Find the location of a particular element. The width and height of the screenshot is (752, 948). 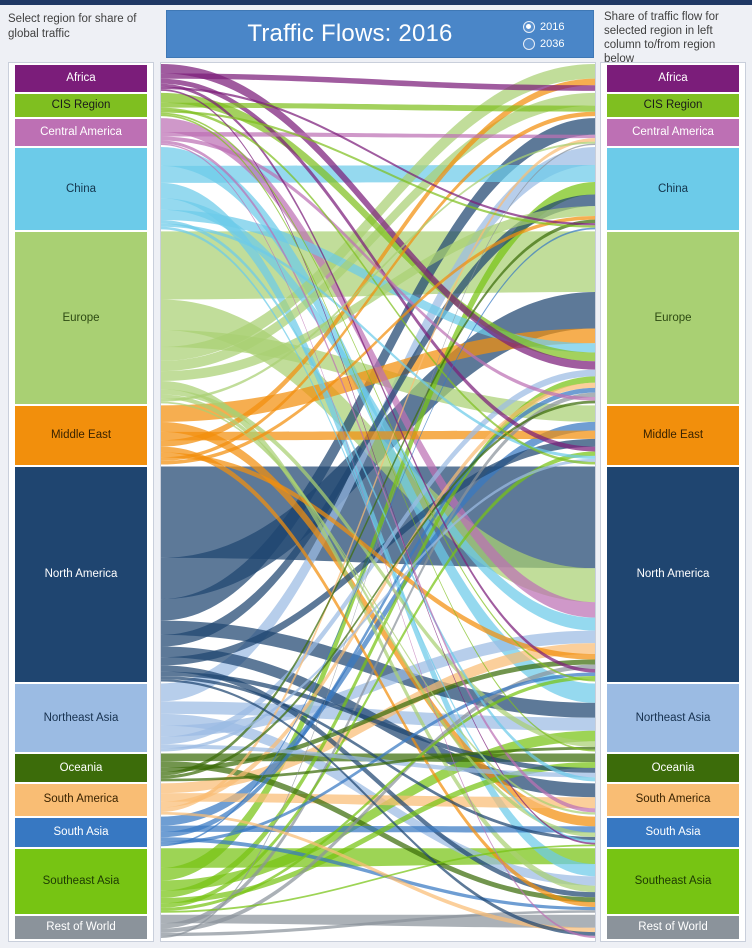

left-region-label-rest-of-world: Rest of World is located at coordinates (81, 926).